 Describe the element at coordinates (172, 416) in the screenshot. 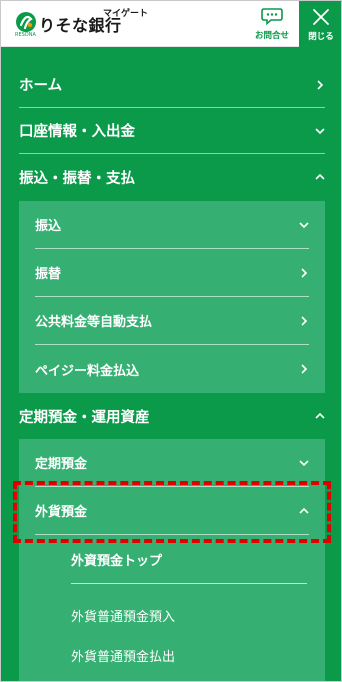

I see `menu-item-deposit-group: 定期預金・運用資産` at that location.